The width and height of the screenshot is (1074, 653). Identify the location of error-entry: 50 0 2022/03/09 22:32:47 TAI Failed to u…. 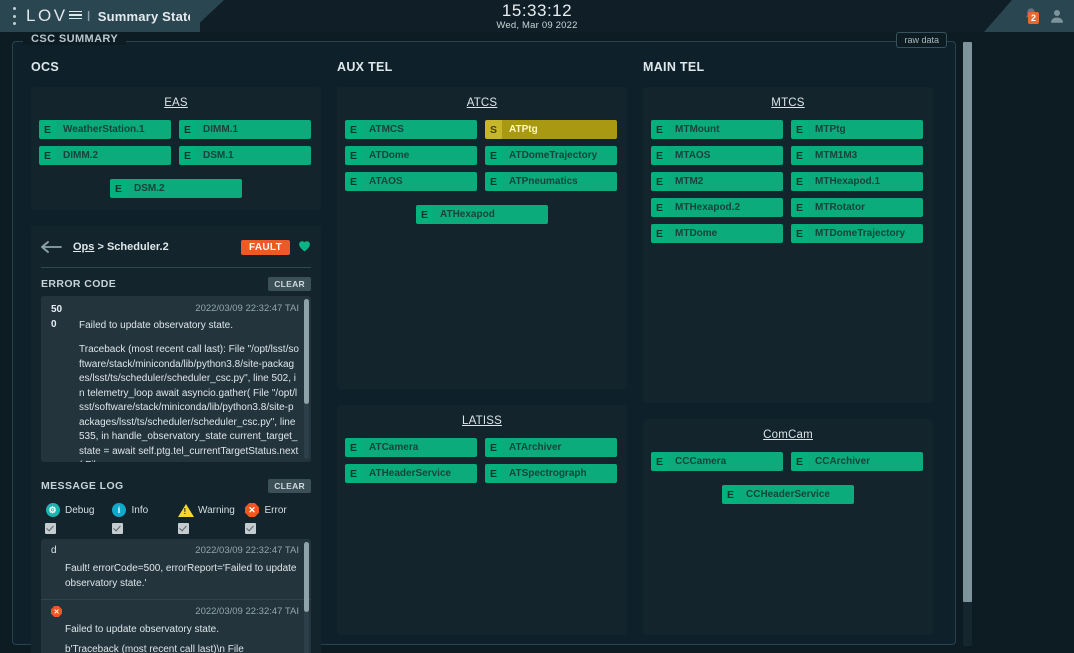
(176, 379).